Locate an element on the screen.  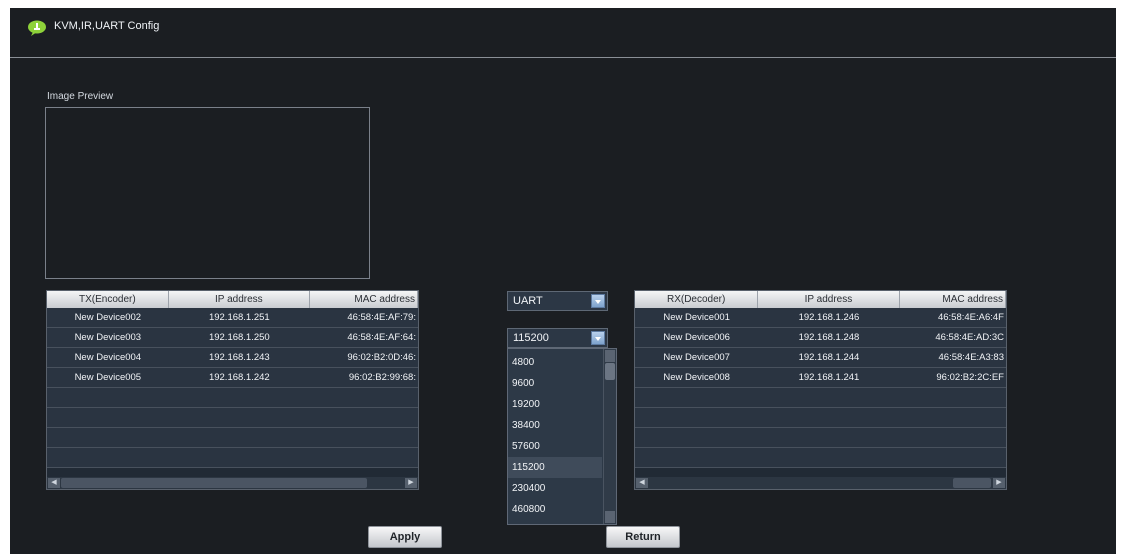
device-name-cell: New Device006 is located at coordinates (696, 337).